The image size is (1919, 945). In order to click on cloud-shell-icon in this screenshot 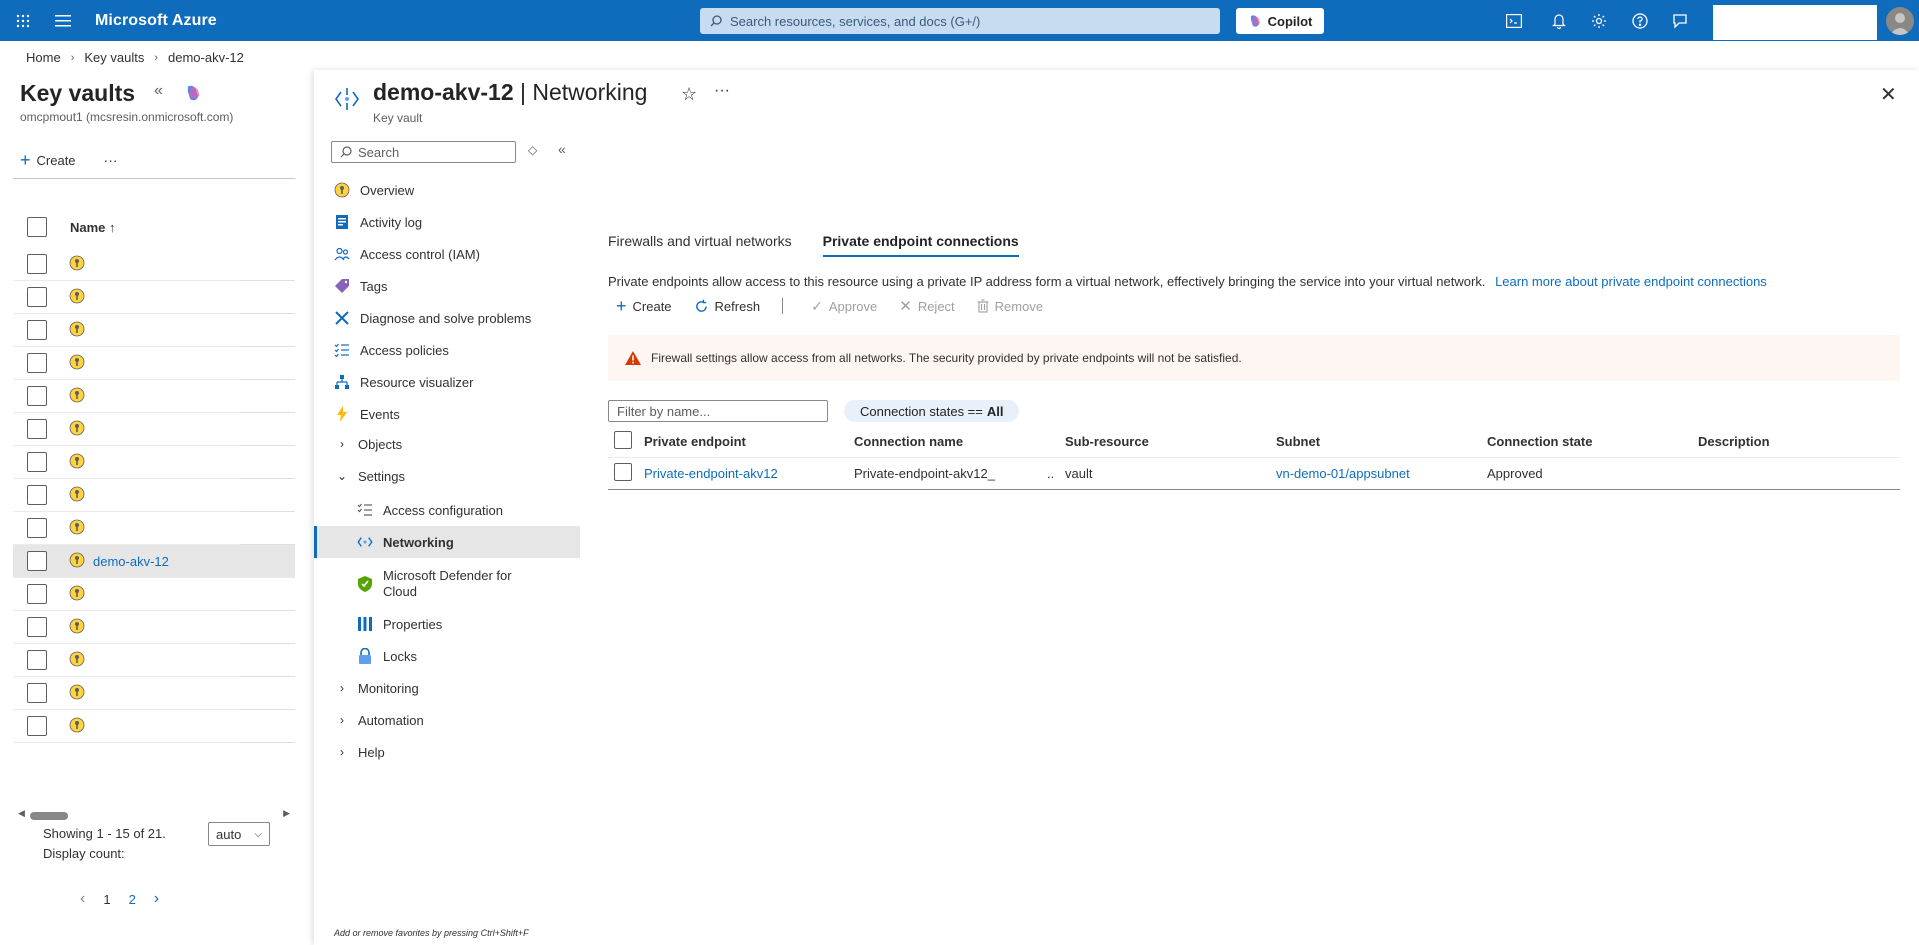, I will do `click(1514, 20)`.